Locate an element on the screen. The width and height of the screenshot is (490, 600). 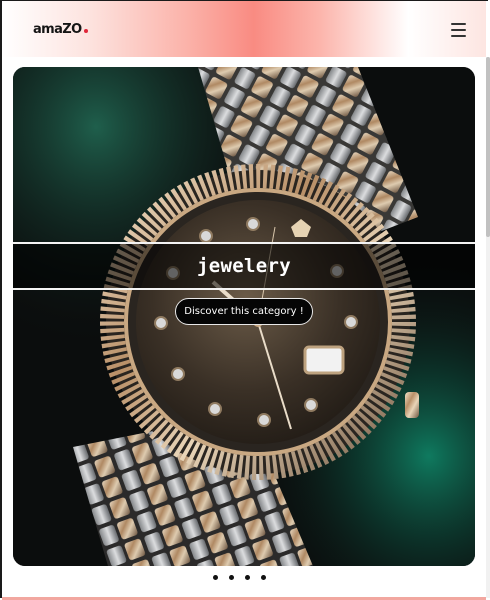
vertical-scrollbar is located at coordinates (488, 327).